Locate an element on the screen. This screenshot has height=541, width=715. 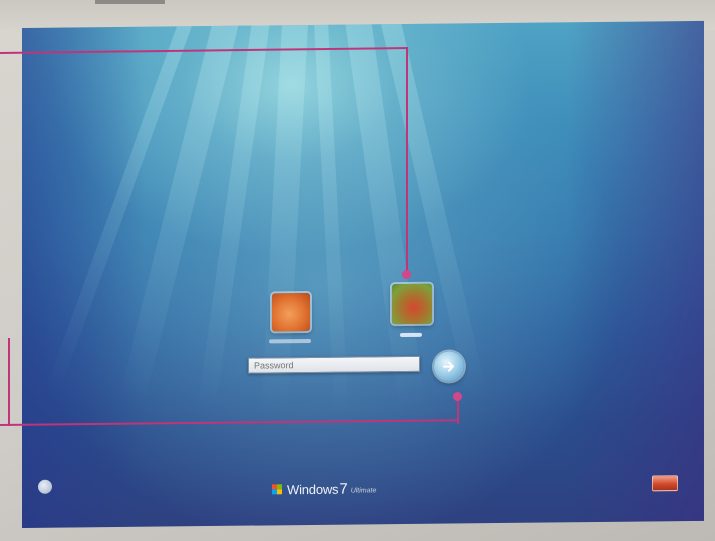
arrow-right-icon is located at coordinates (448, 366).